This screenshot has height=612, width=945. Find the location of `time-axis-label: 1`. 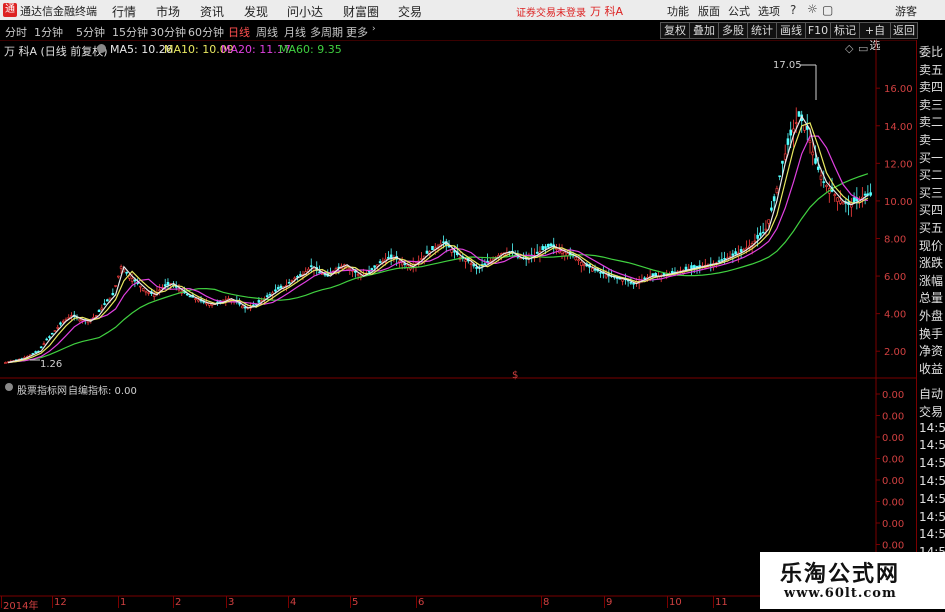

time-axis-label: 1 is located at coordinates (123, 602).